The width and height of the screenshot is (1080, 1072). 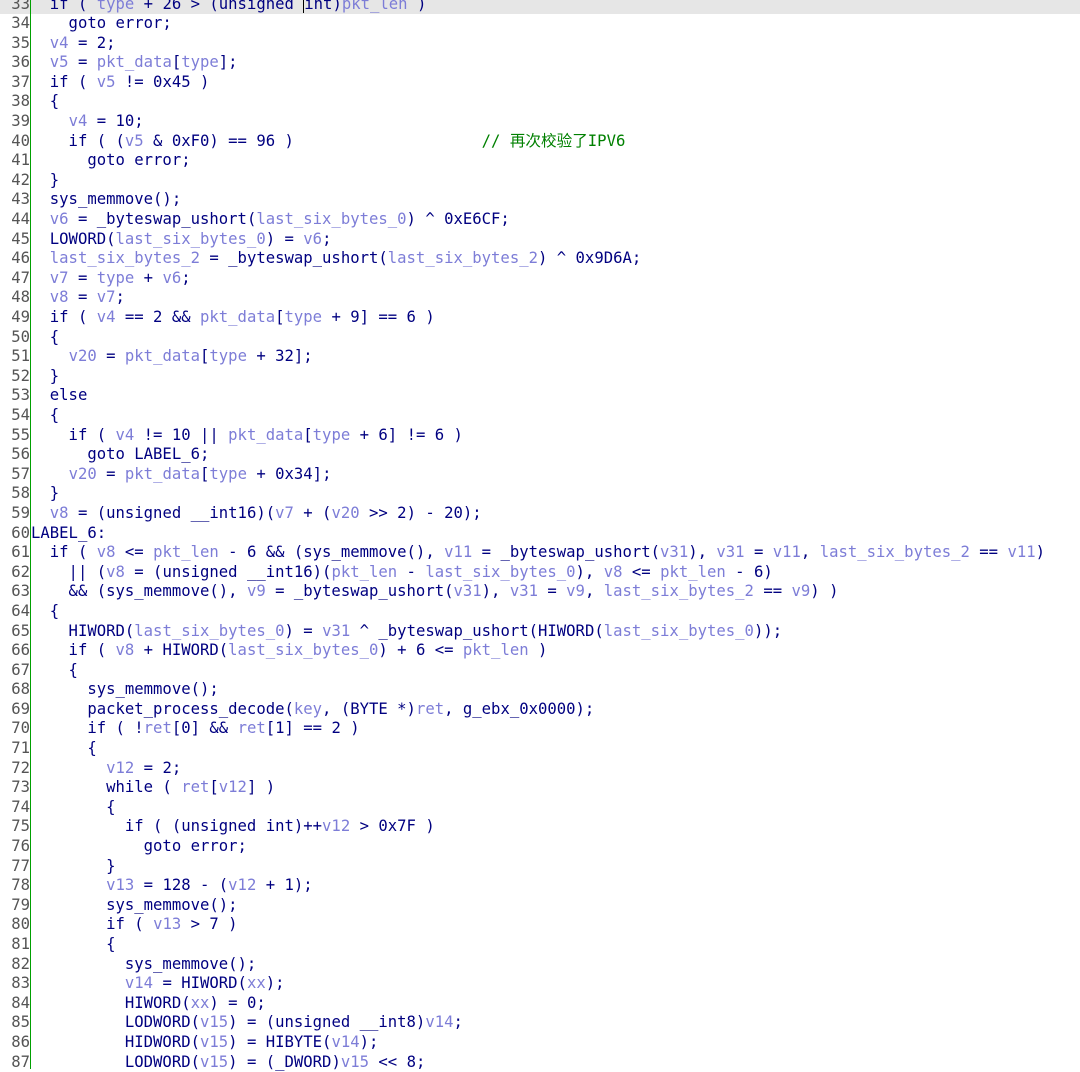 What do you see at coordinates (540, 925) in the screenshot?
I see `code-line: 80 if ( v13 > 7 )` at bounding box center [540, 925].